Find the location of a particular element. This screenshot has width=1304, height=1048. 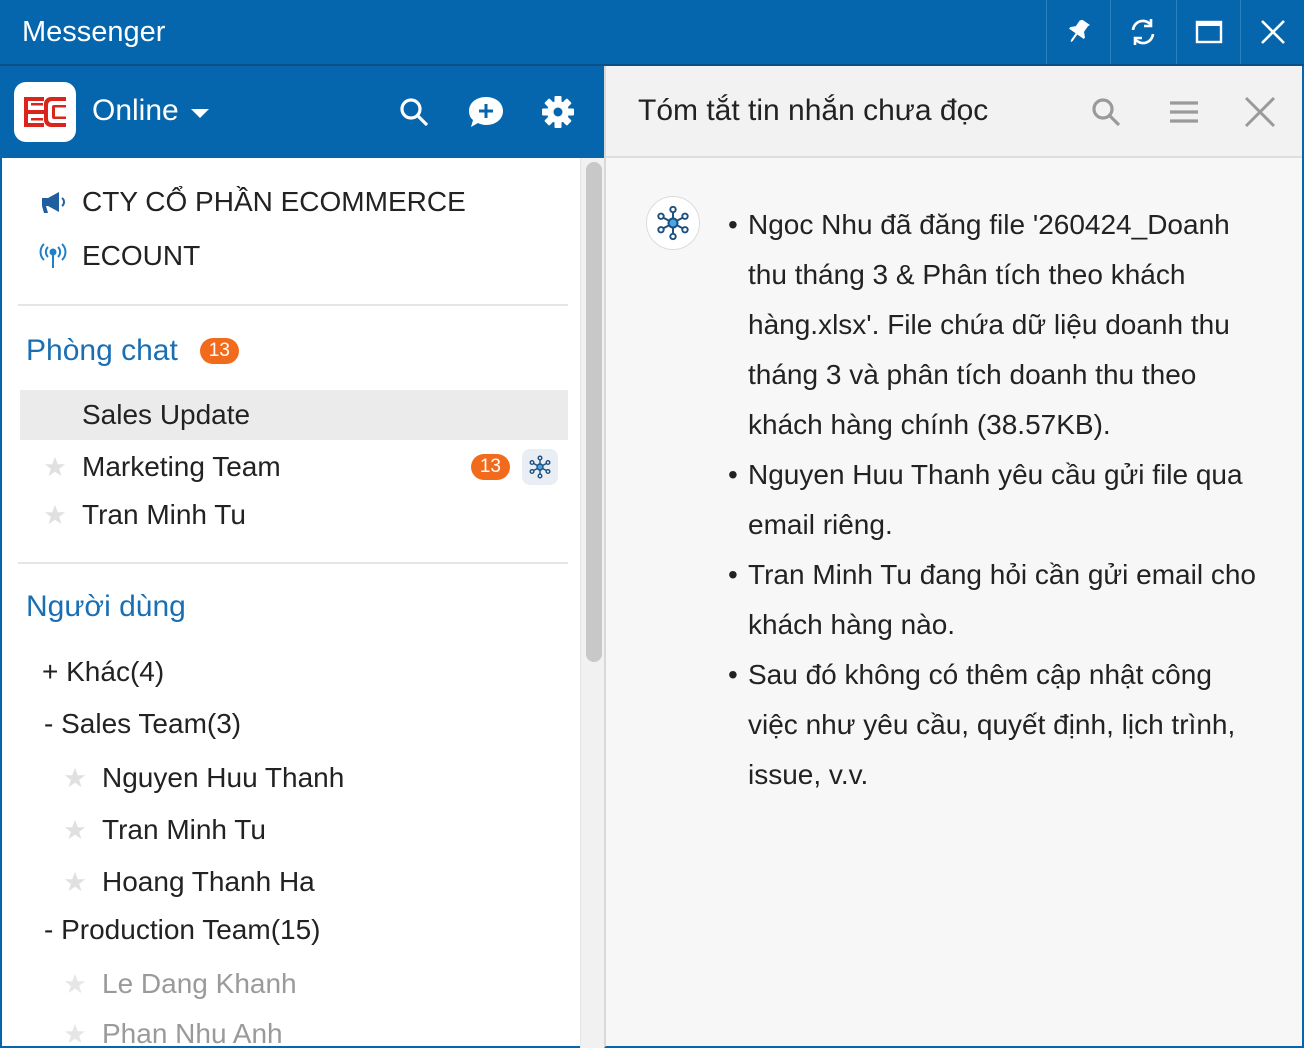

title-bar: Messenger is located at coordinates (652, 33).